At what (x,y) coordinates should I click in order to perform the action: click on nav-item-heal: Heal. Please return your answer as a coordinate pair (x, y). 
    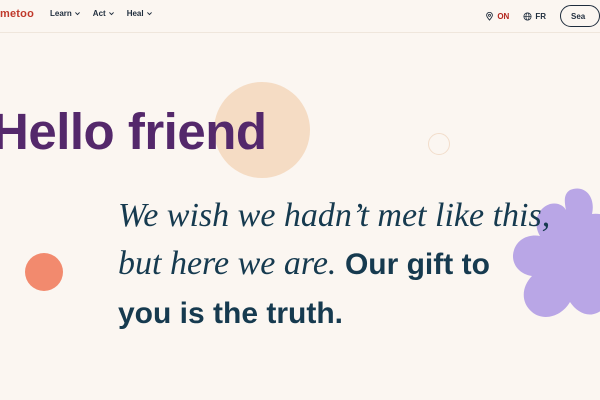
    Looking at the image, I should click on (140, 13).